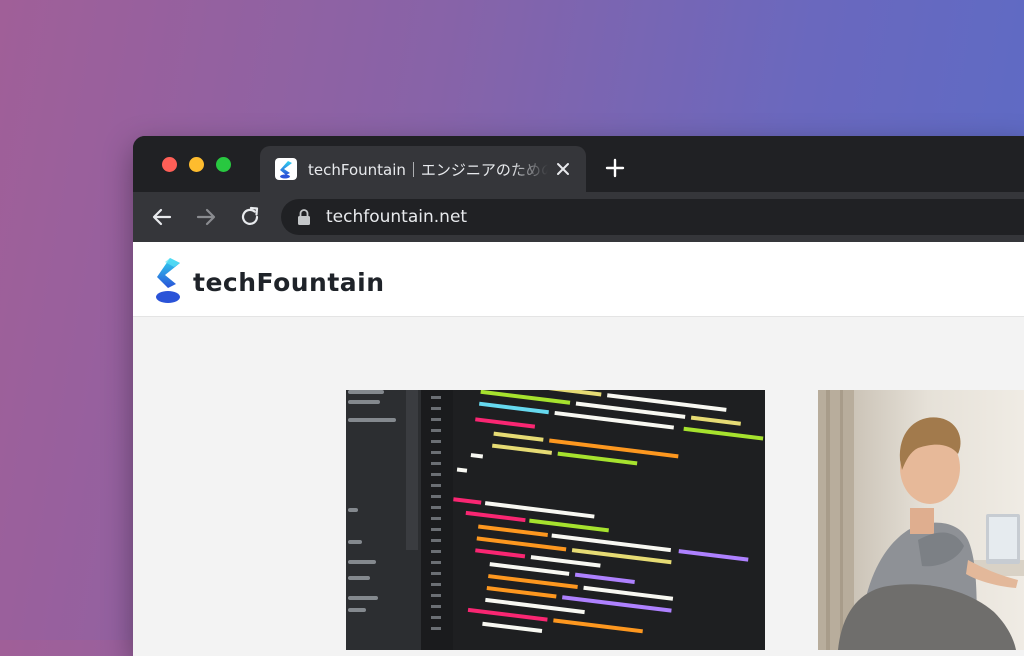  I want to click on tab-bar: techFountain｜エンジニアのための, so click(578, 164).